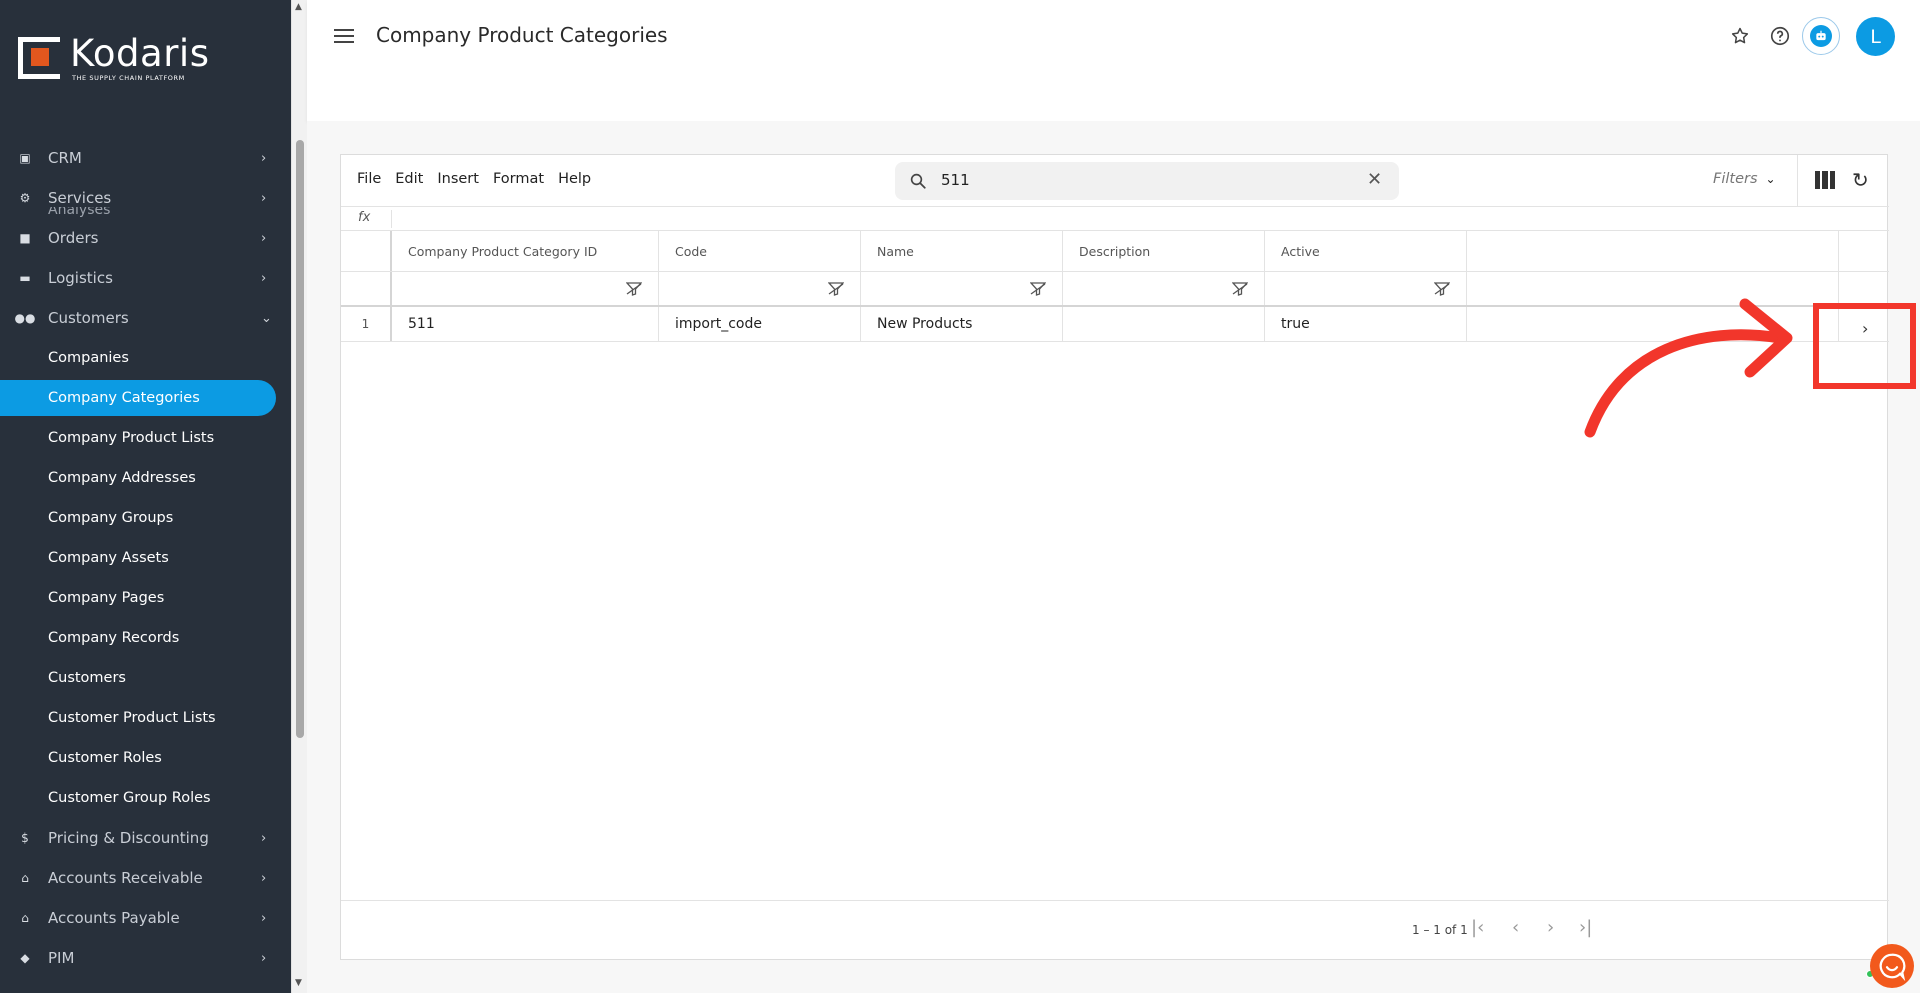 Image resolution: width=1920 pixels, height=993 pixels. What do you see at coordinates (266, 318) in the screenshot?
I see `chevron-down-icon: ⌄` at bounding box center [266, 318].